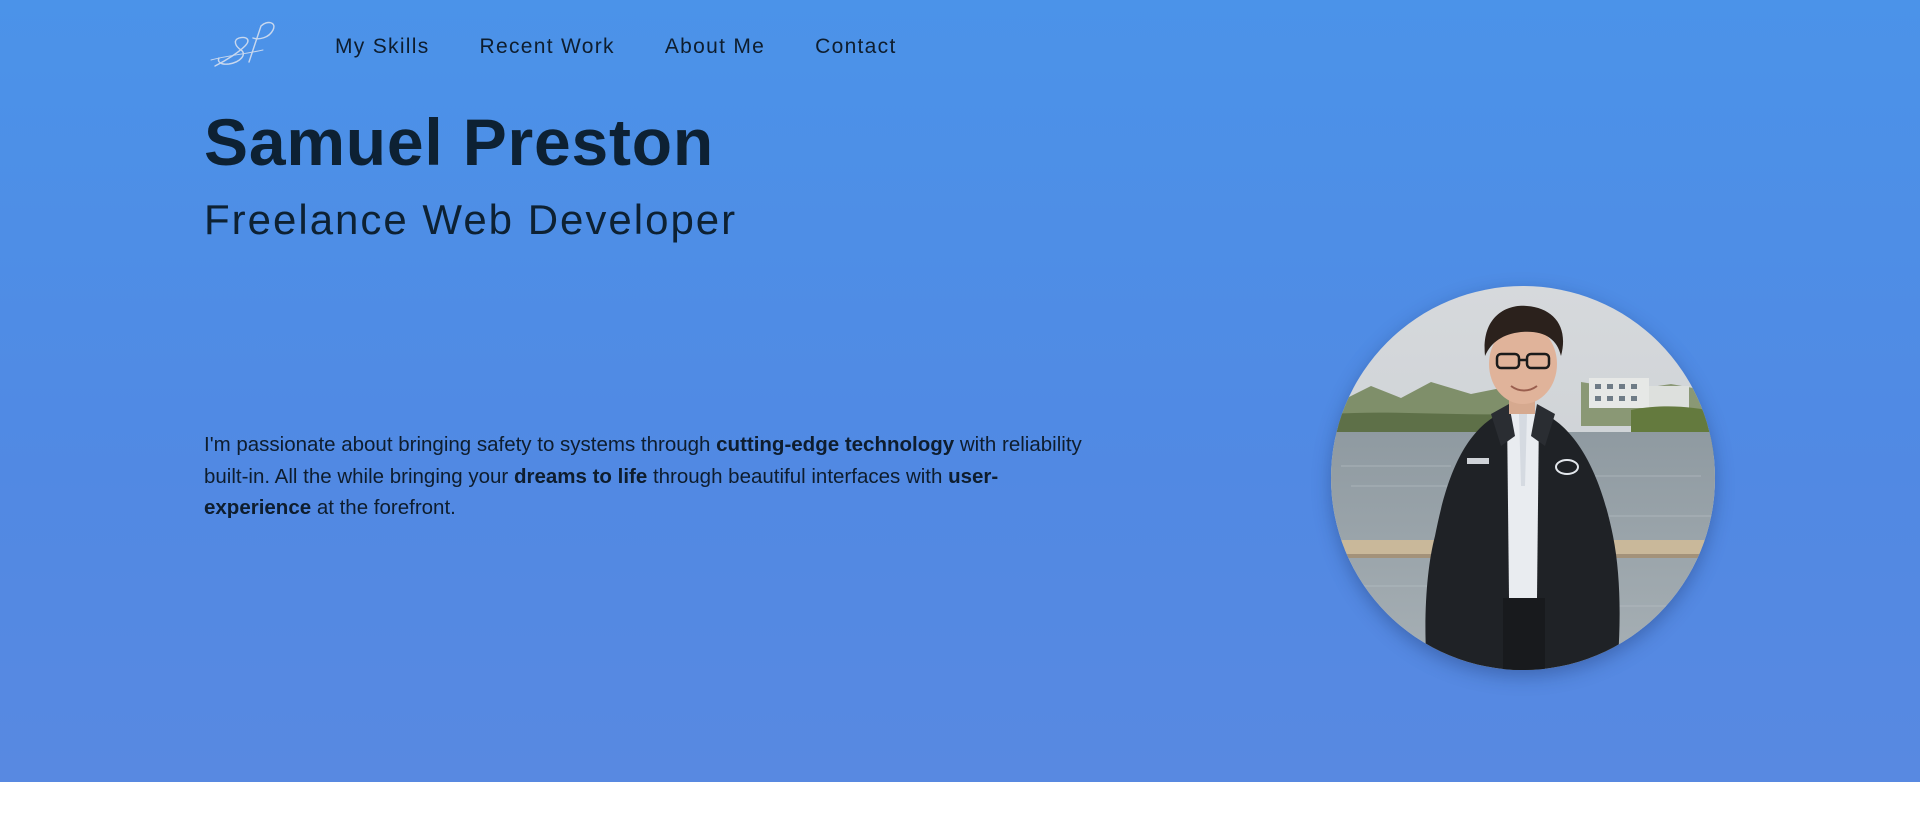  What do you see at coordinates (383, 507) in the screenshot?
I see `intro-text: at the forefront.` at bounding box center [383, 507].